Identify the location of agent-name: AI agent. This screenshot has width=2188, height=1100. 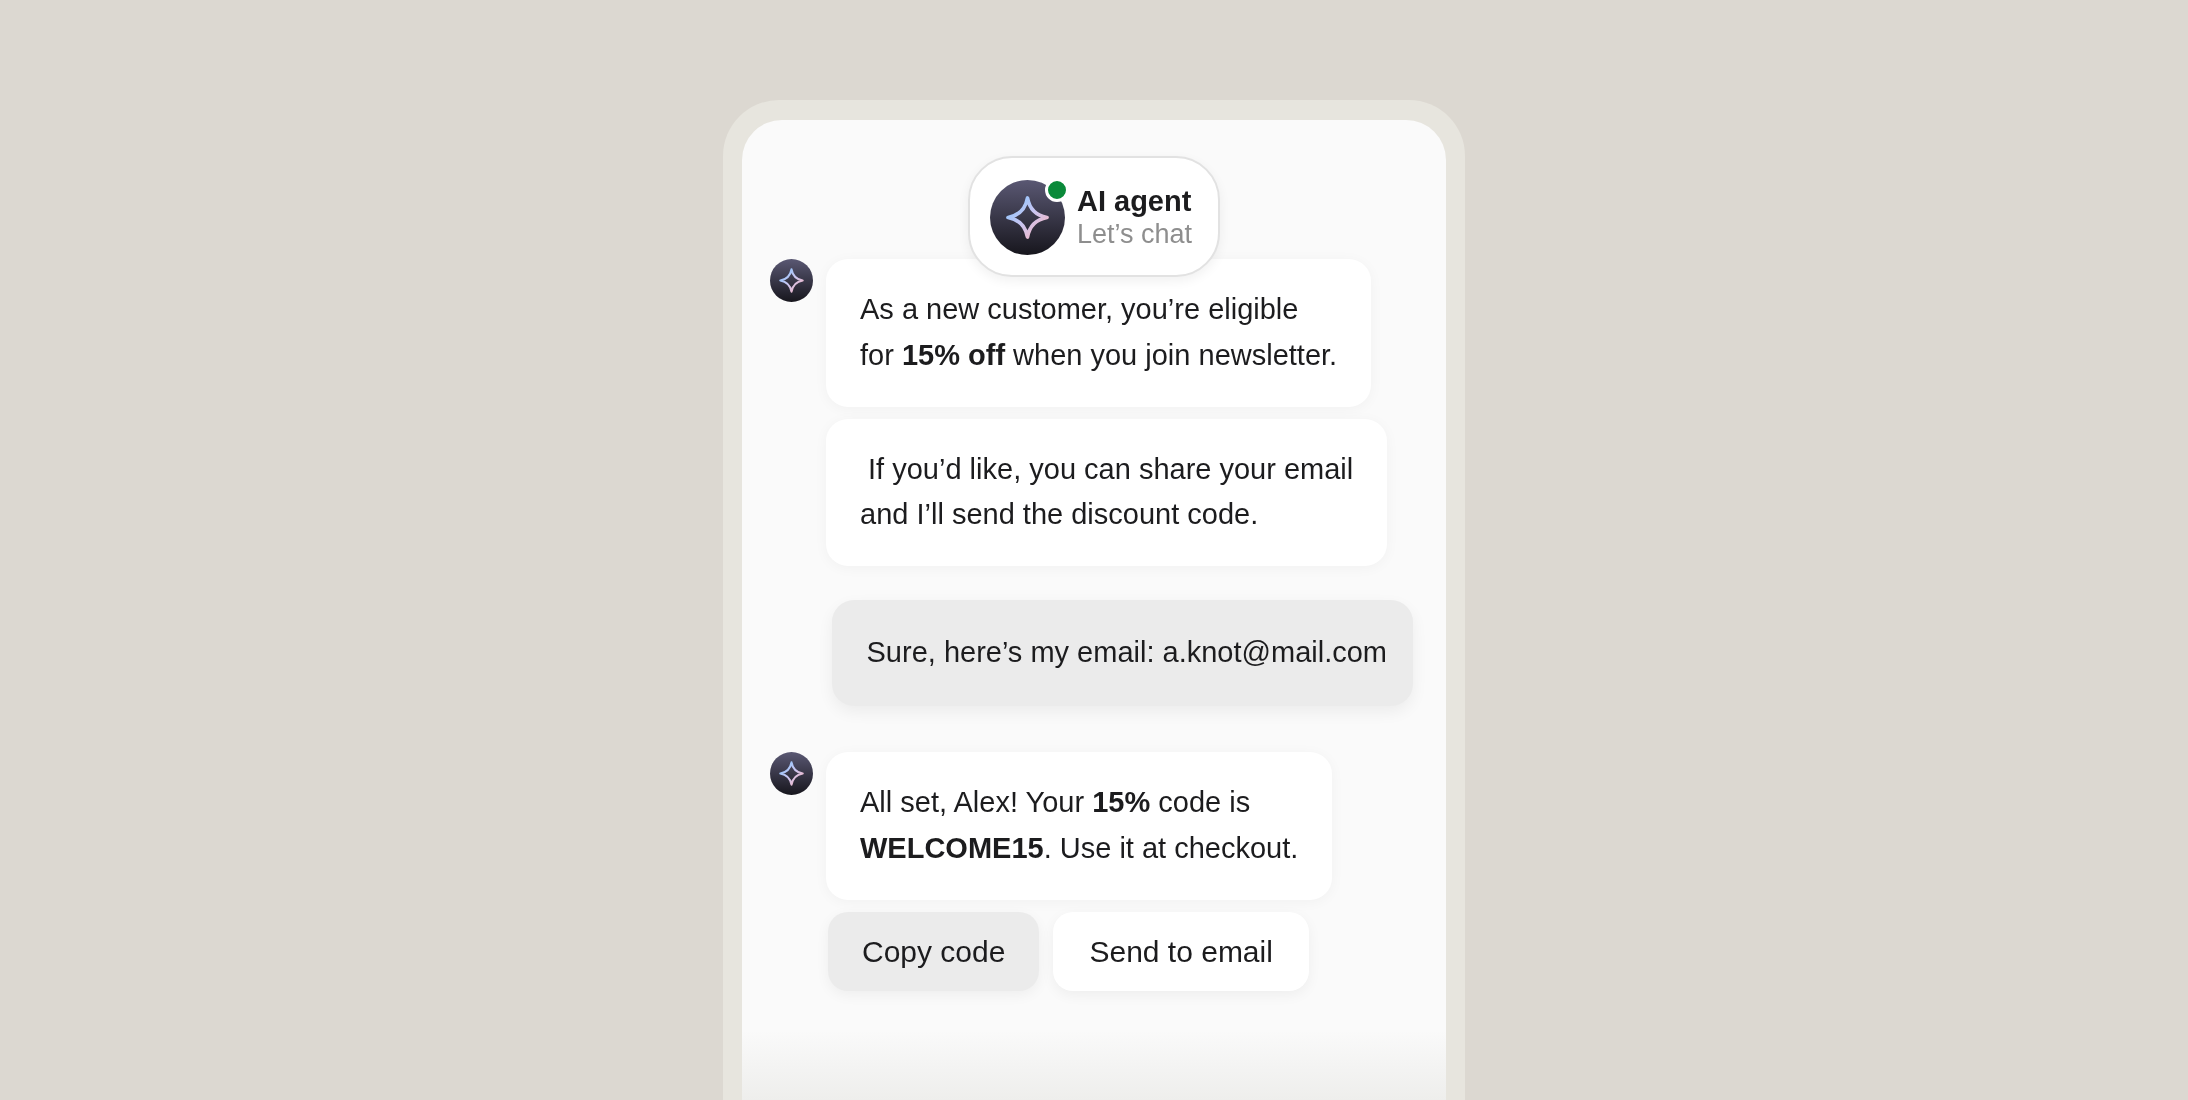
(1134, 202).